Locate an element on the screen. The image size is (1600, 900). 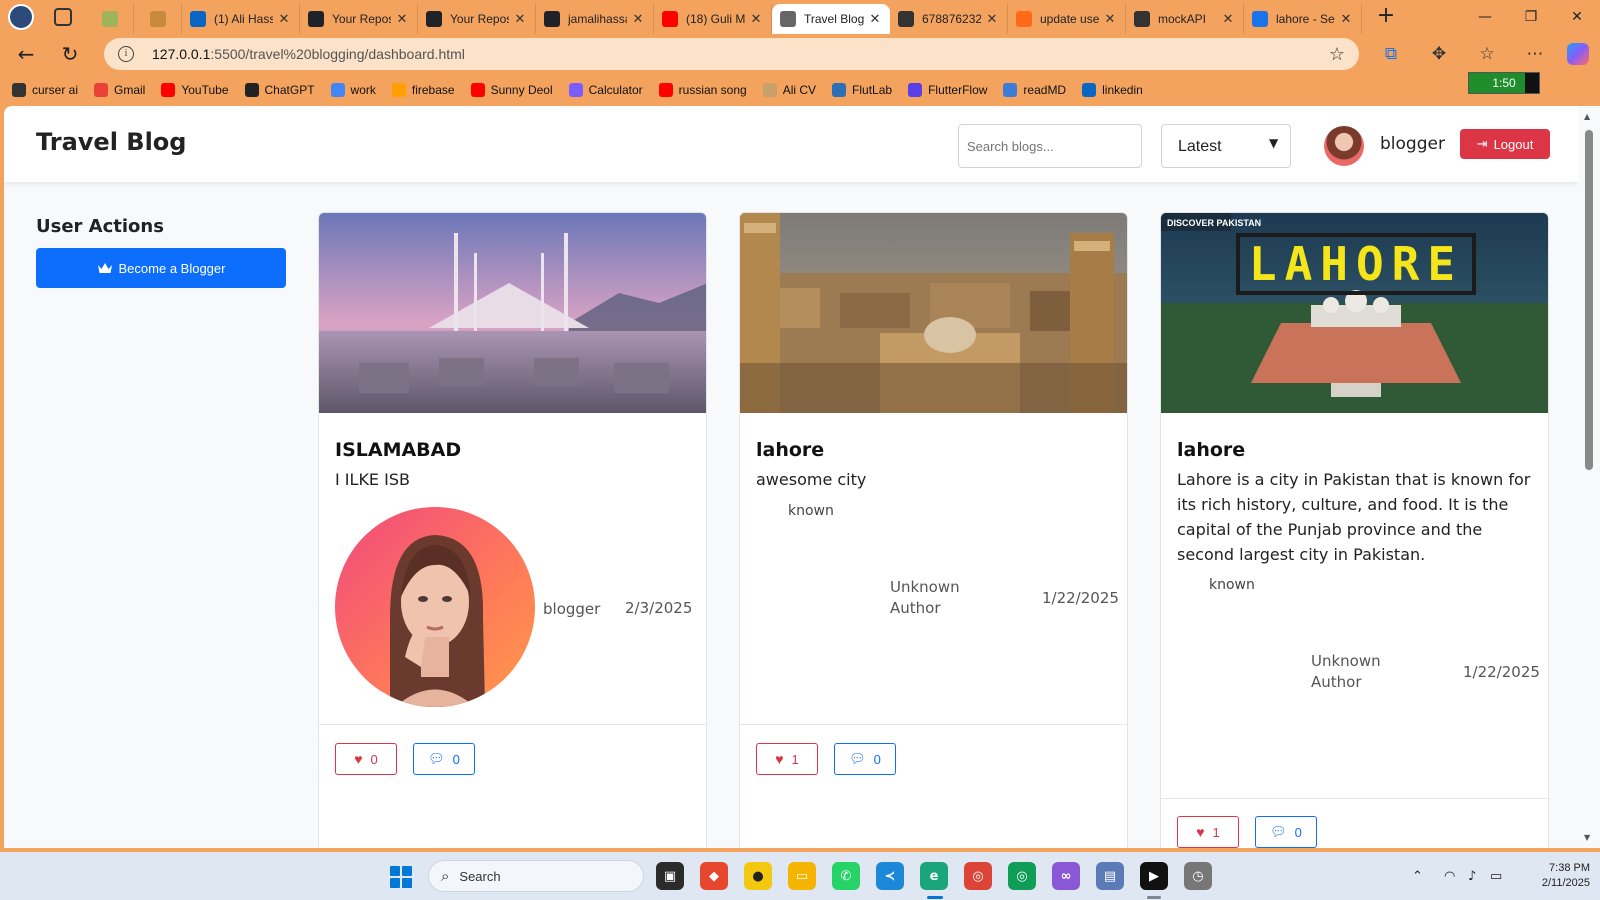
bookmark-item: Sunny Deol is located at coordinates (511, 90).